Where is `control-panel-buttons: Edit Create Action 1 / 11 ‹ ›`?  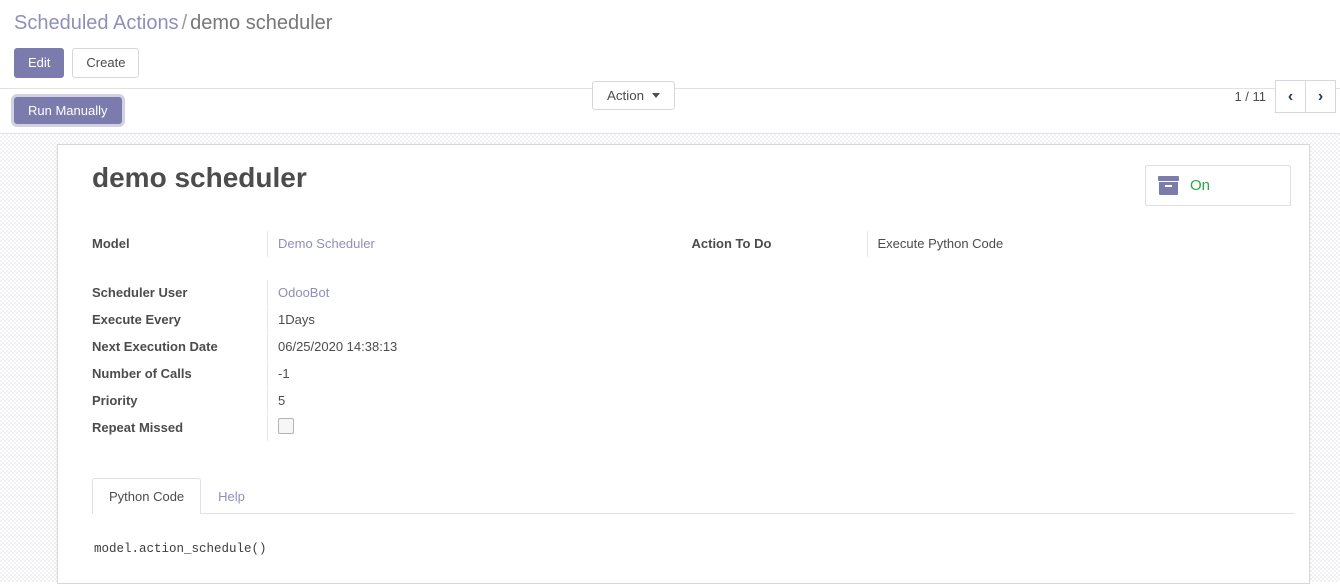 control-panel-buttons: Edit Create Action 1 / 11 ‹ › is located at coordinates (670, 76).